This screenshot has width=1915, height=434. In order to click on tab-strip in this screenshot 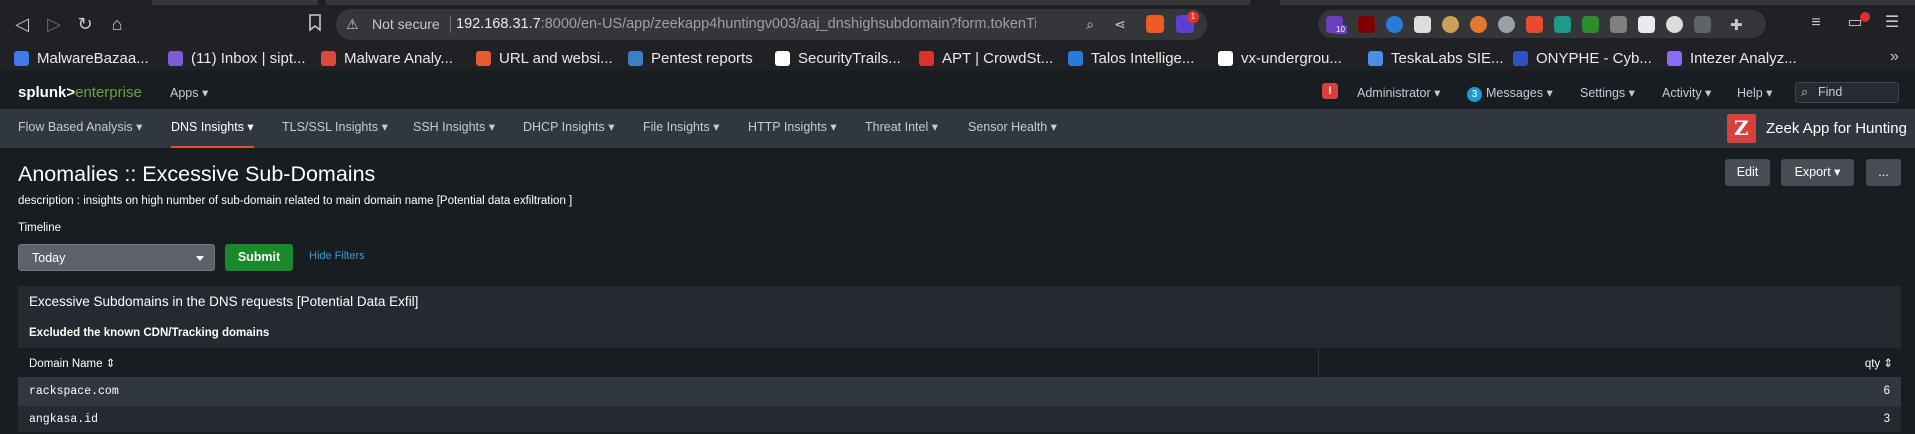, I will do `click(957, 2)`.